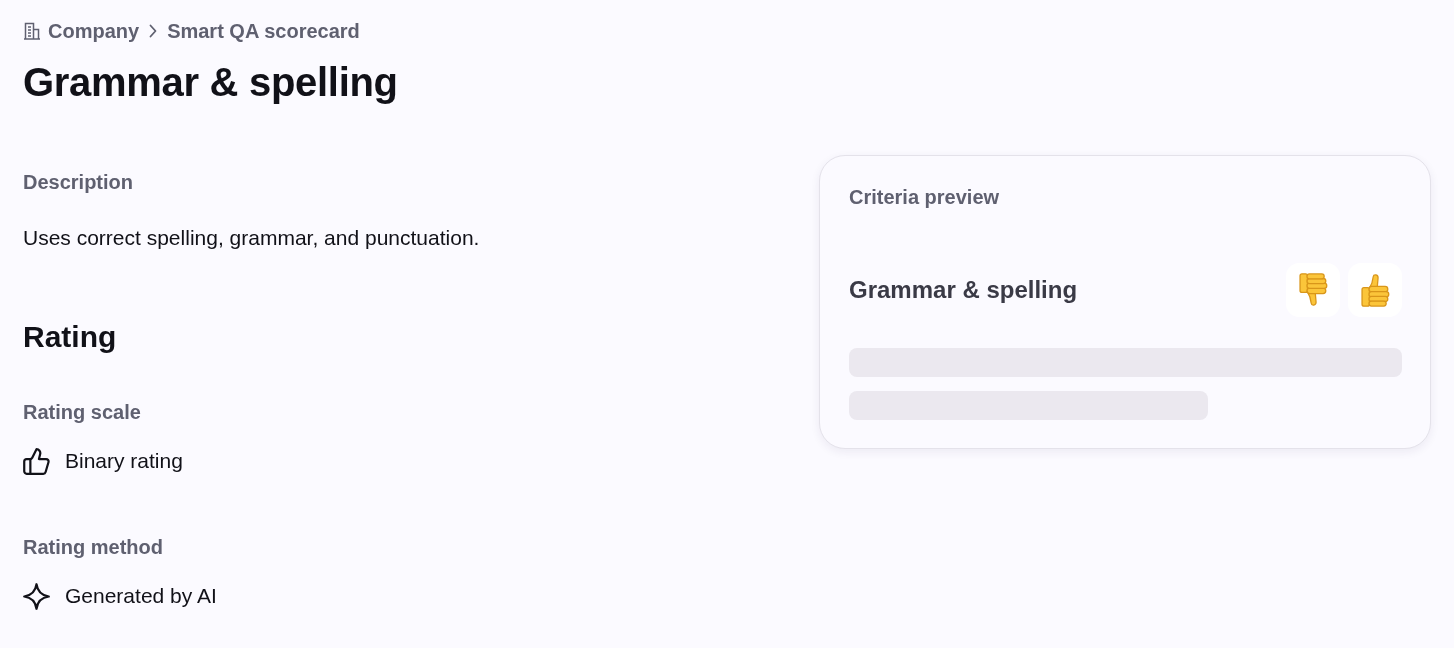  What do you see at coordinates (70, 337) in the screenshot?
I see `section-heading: Rating` at bounding box center [70, 337].